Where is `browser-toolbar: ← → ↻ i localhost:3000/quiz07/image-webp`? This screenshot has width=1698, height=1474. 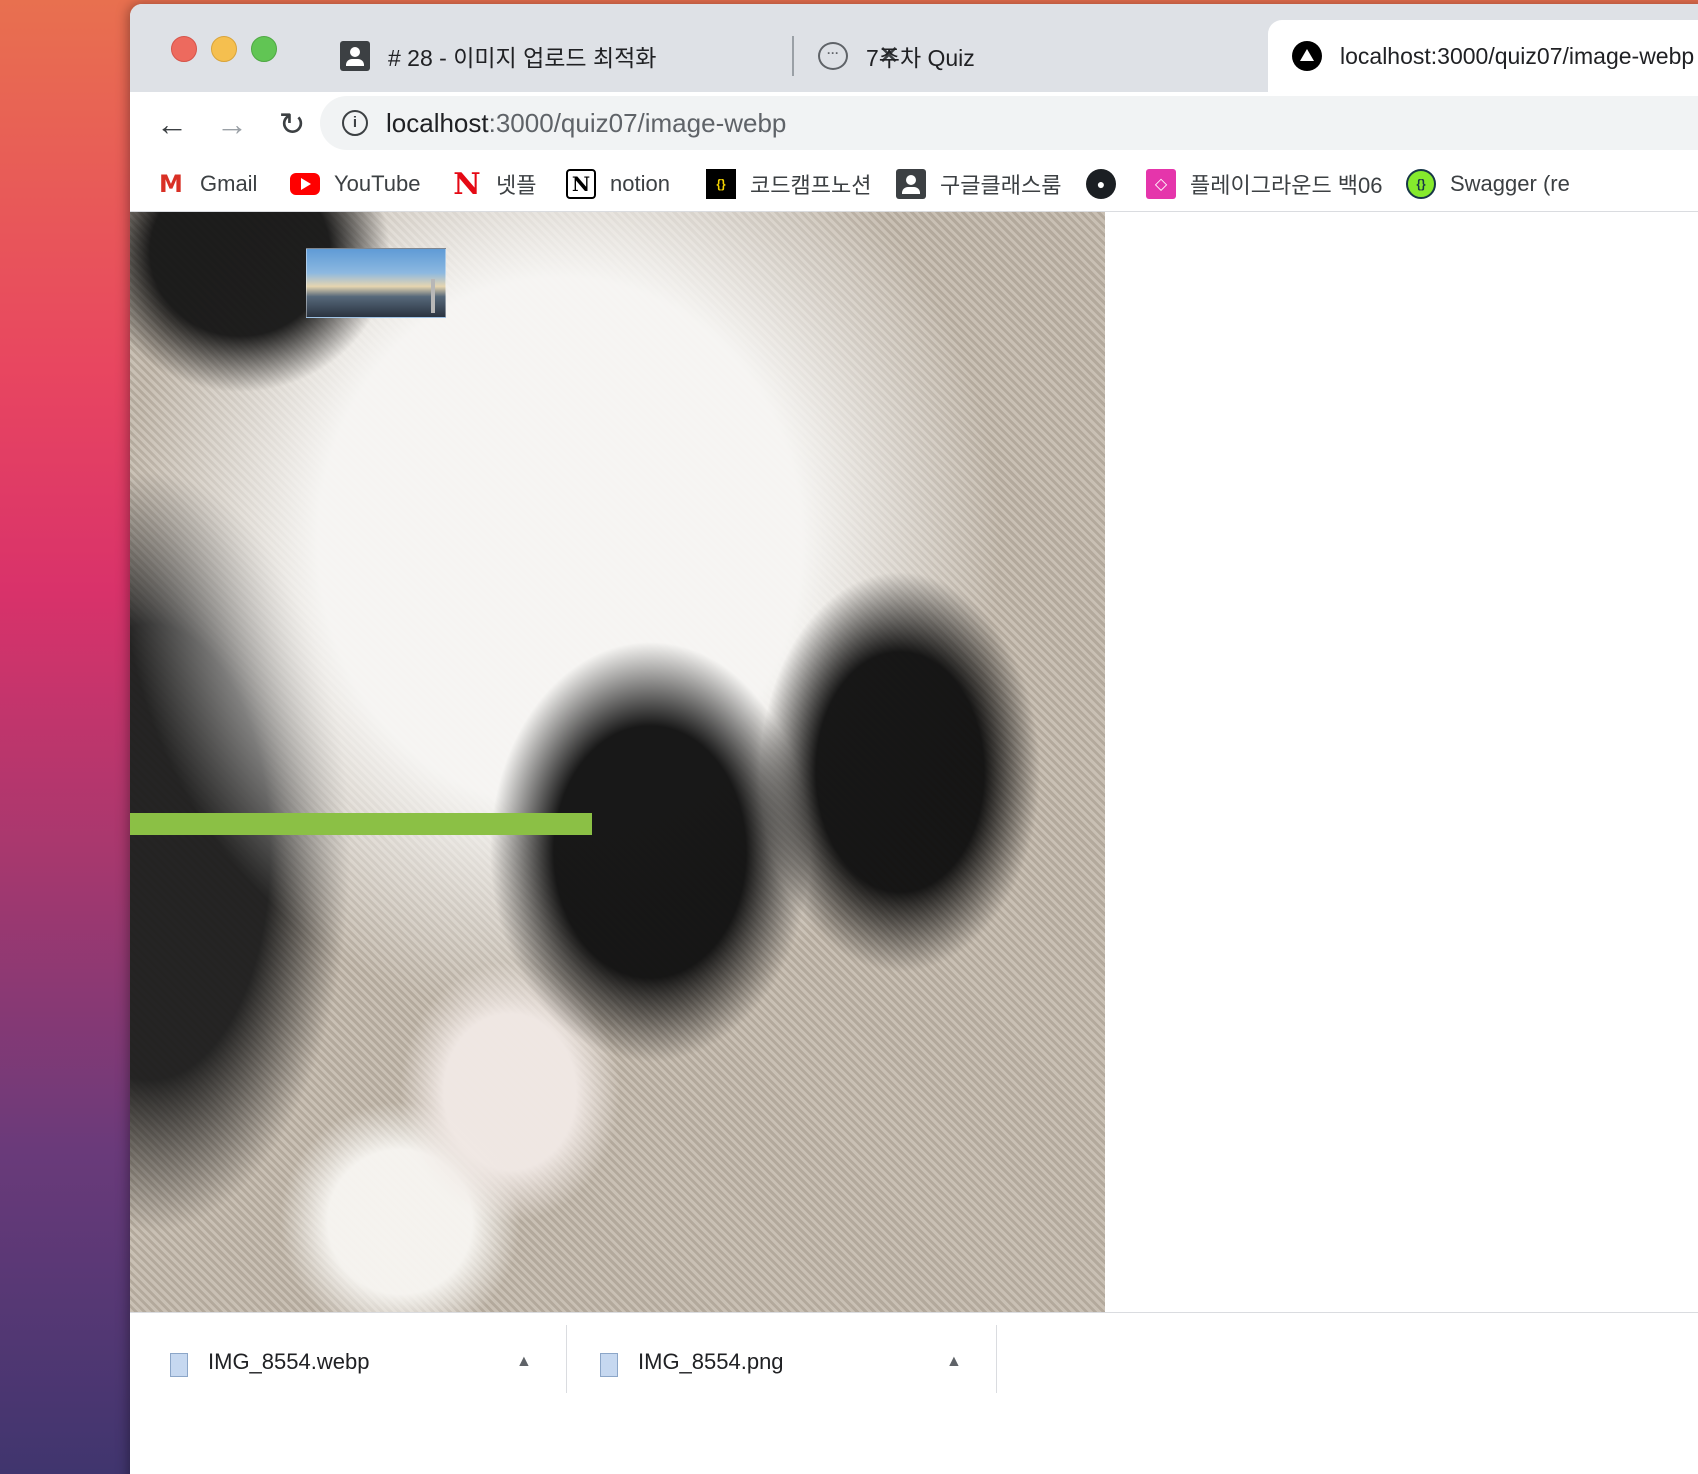
browser-toolbar: ← → ↻ i localhost:3000/quiz07/image-webp is located at coordinates (914, 124).